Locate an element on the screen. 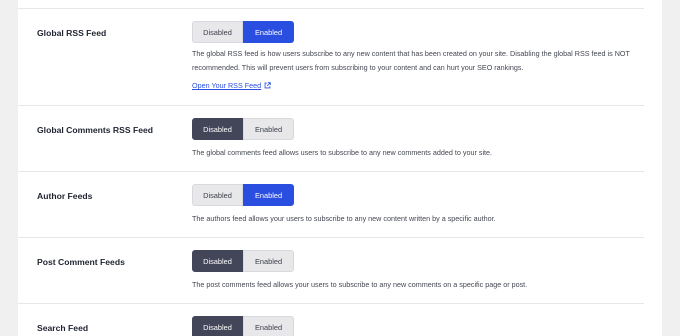  setting-label: Global Comments RSS Feed is located at coordinates (95, 130).